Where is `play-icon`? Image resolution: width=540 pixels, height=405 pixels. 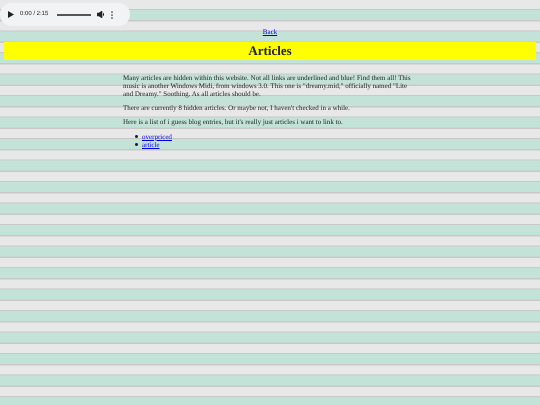 play-icon is located at coordinates (11, 14).